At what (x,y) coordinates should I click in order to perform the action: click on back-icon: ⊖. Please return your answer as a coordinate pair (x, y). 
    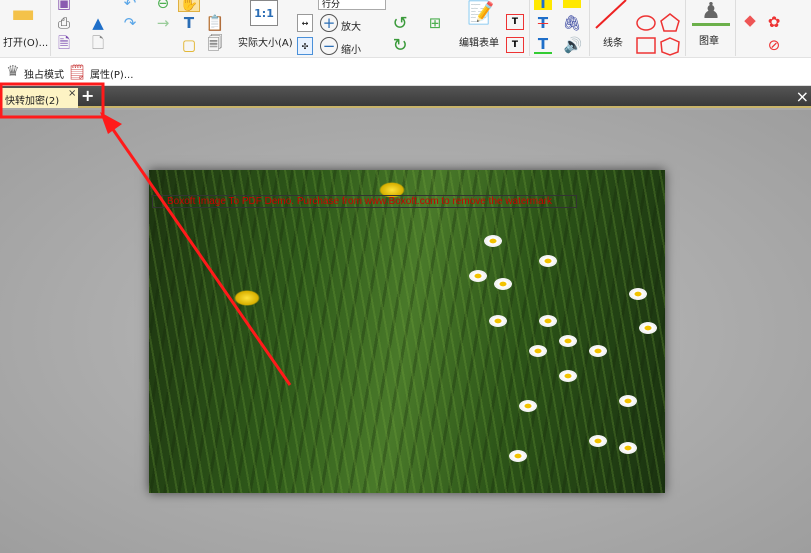
    Looking at the image, I should click on (163, 6).